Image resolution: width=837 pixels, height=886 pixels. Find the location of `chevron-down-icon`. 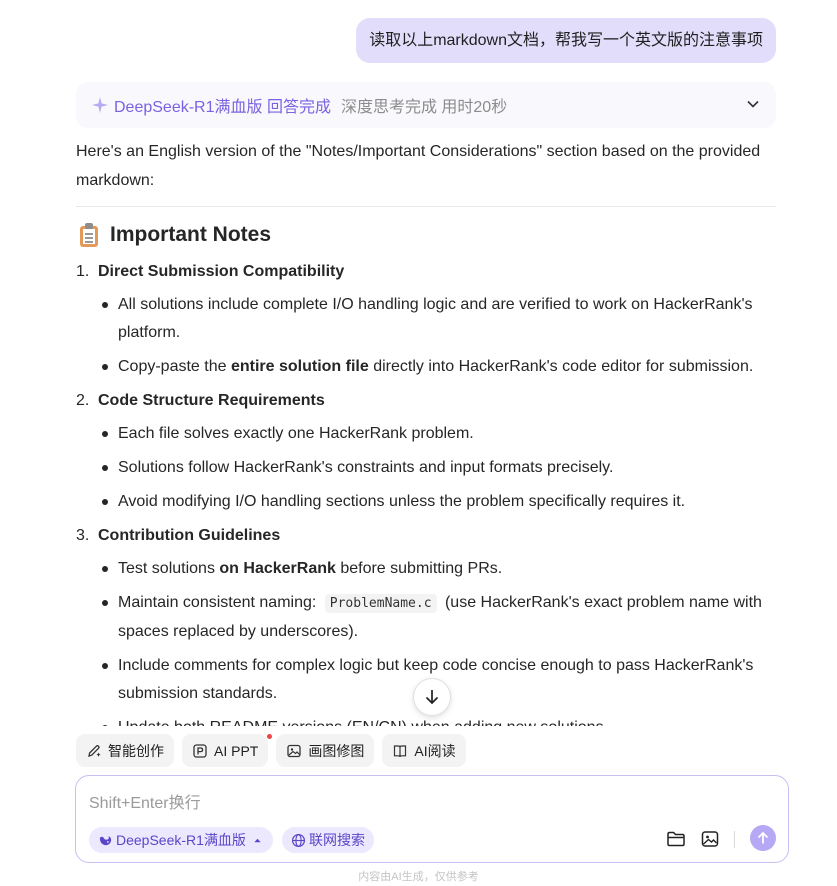

chevron-down-icon is located at coordinates (753, 104).